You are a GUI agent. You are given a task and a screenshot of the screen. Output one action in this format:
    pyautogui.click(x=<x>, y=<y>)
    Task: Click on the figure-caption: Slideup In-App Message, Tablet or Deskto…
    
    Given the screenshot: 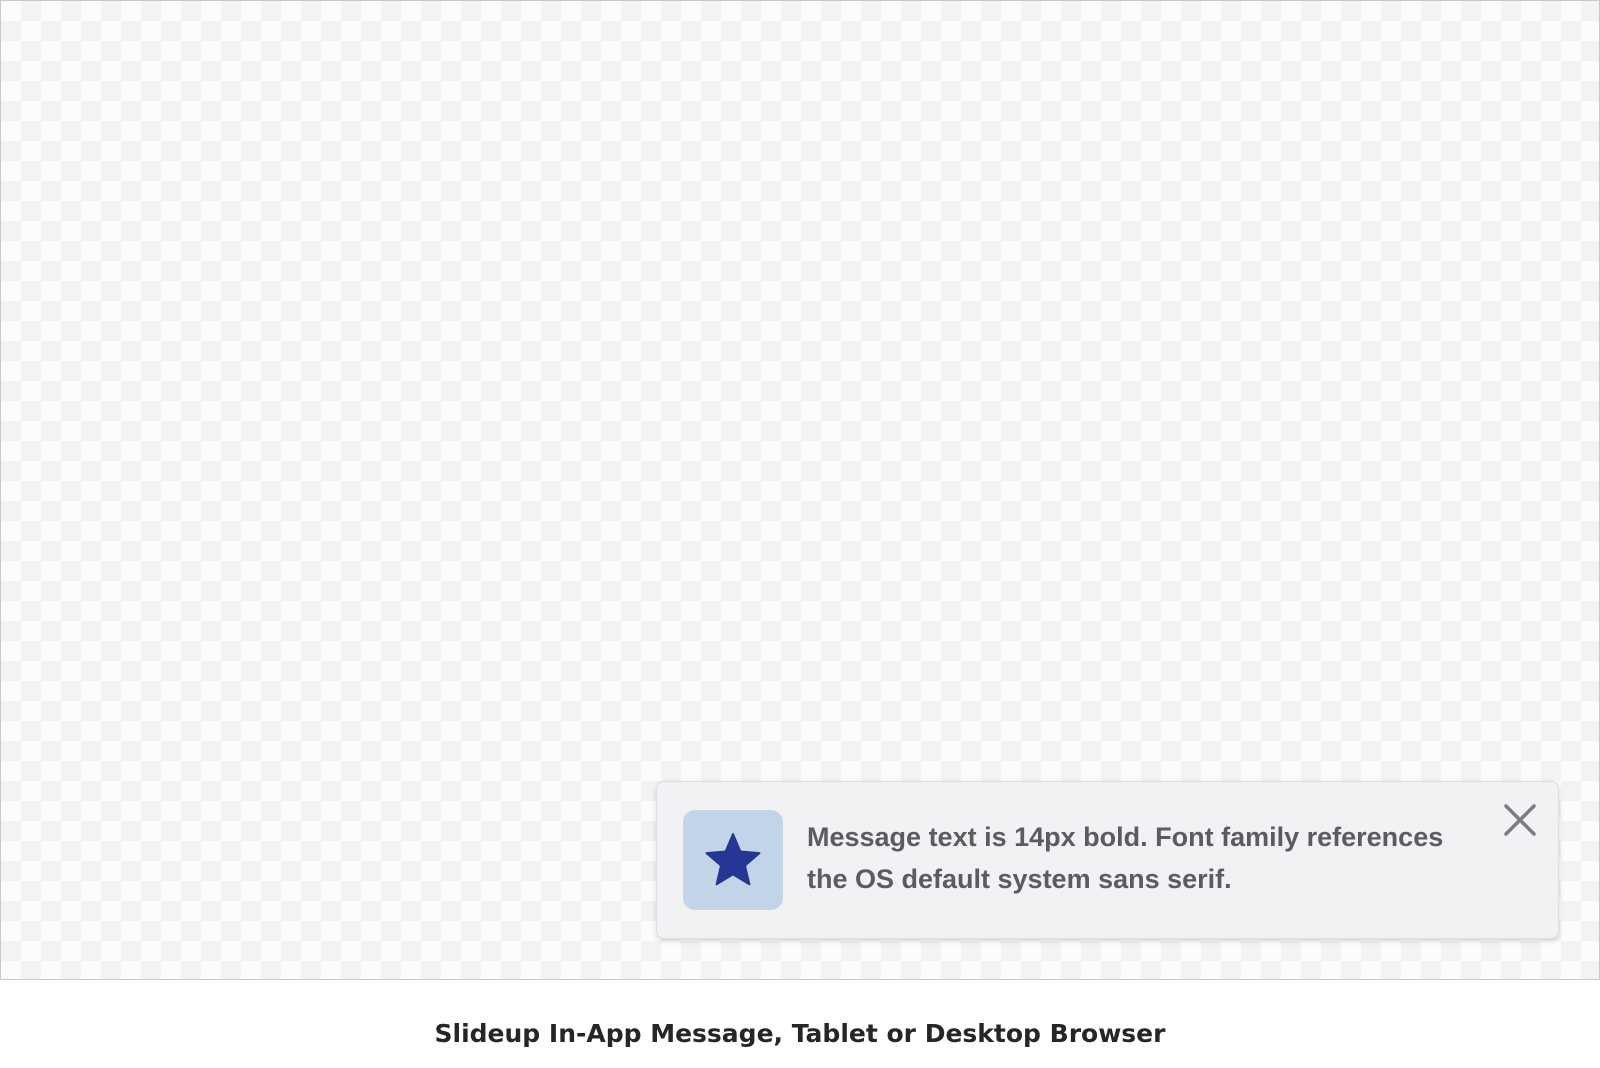 What is the action you would take?
    pyautogui.click(x=800, y=1033)
    